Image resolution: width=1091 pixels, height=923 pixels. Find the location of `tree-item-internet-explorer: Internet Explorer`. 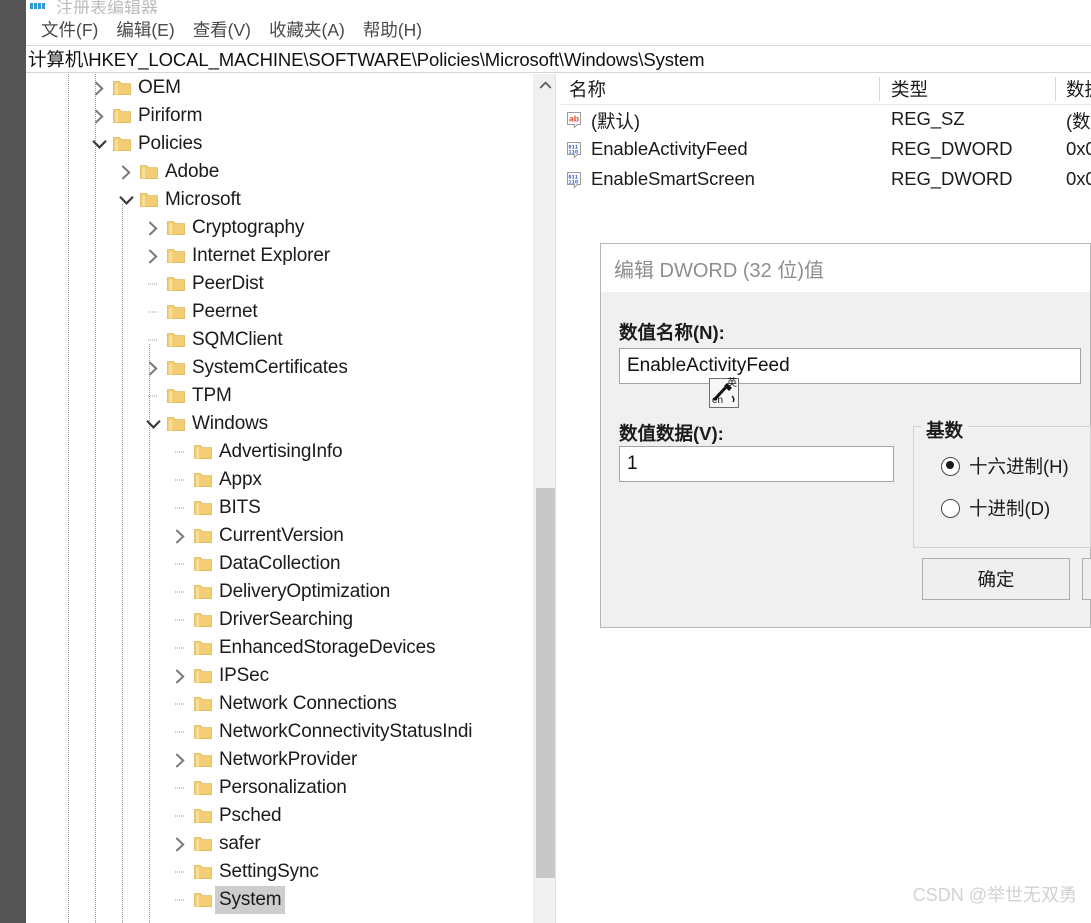

tree-item-internet-explorer: Internet Explorer is located at coordinates (279, 256).